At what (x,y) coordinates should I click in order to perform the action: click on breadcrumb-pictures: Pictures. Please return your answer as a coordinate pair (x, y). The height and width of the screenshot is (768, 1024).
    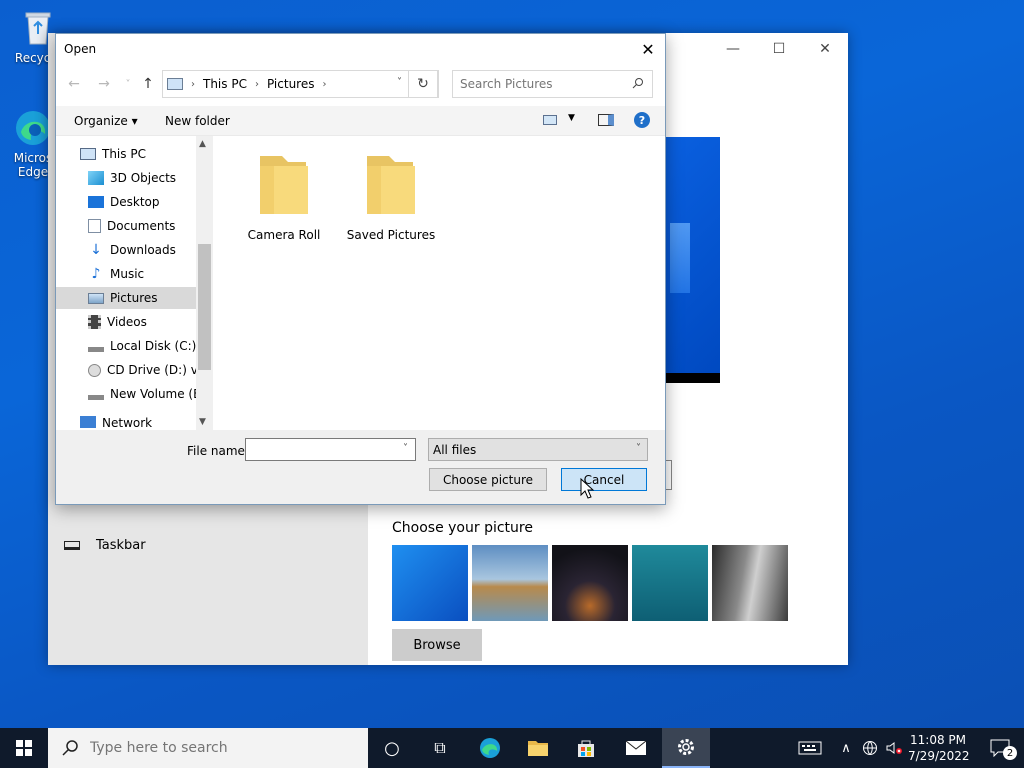
    Looking at the image, I should click on (291, 84).